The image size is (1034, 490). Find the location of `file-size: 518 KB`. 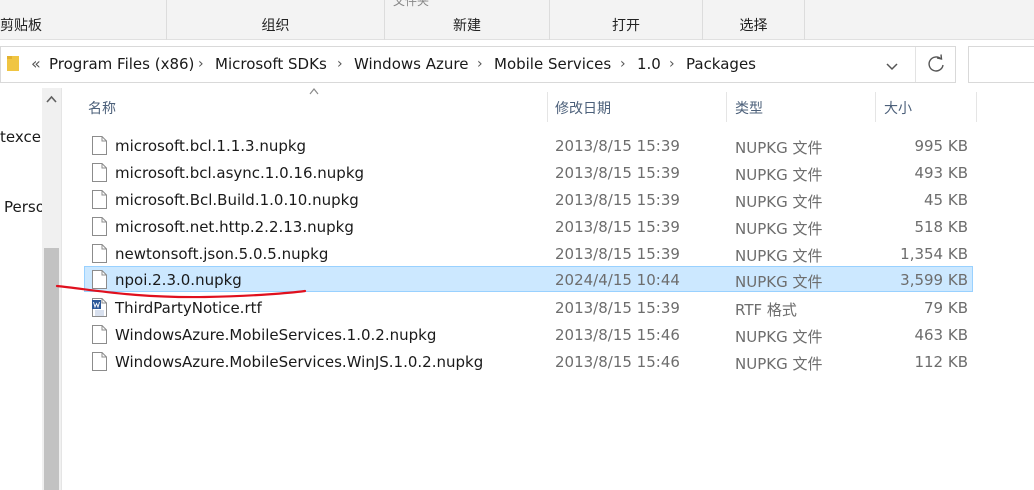

file-size: 518 KB is located at coordinates (941, 227).